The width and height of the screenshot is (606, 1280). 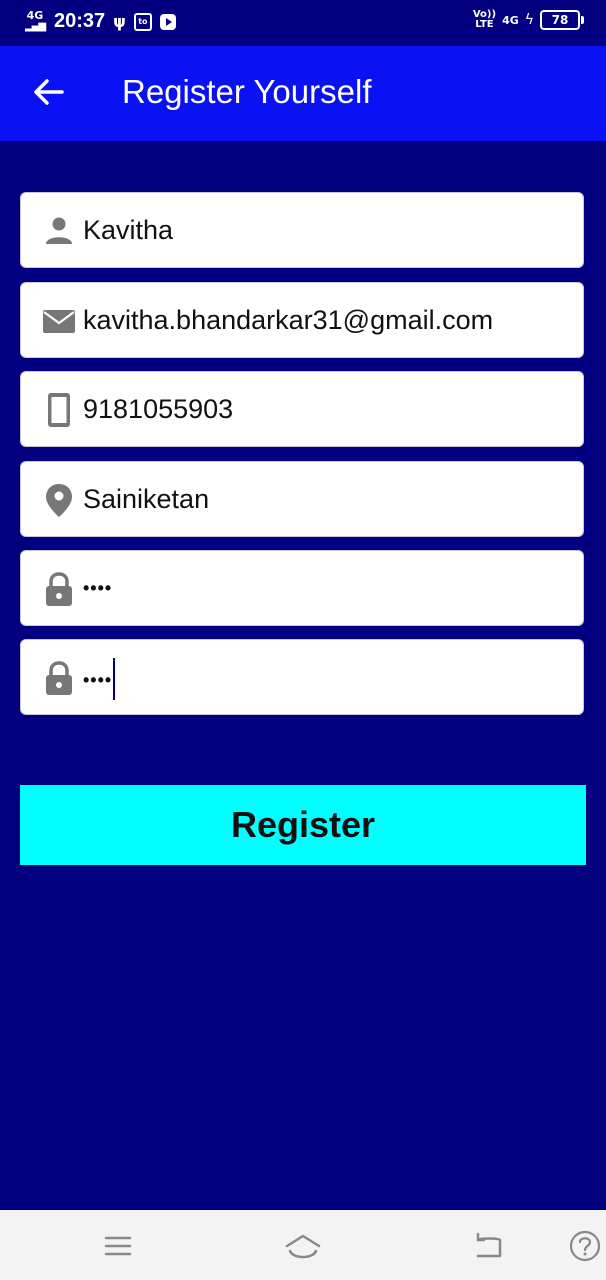 I want to click on home-icon, so click(x=303, y=1246).